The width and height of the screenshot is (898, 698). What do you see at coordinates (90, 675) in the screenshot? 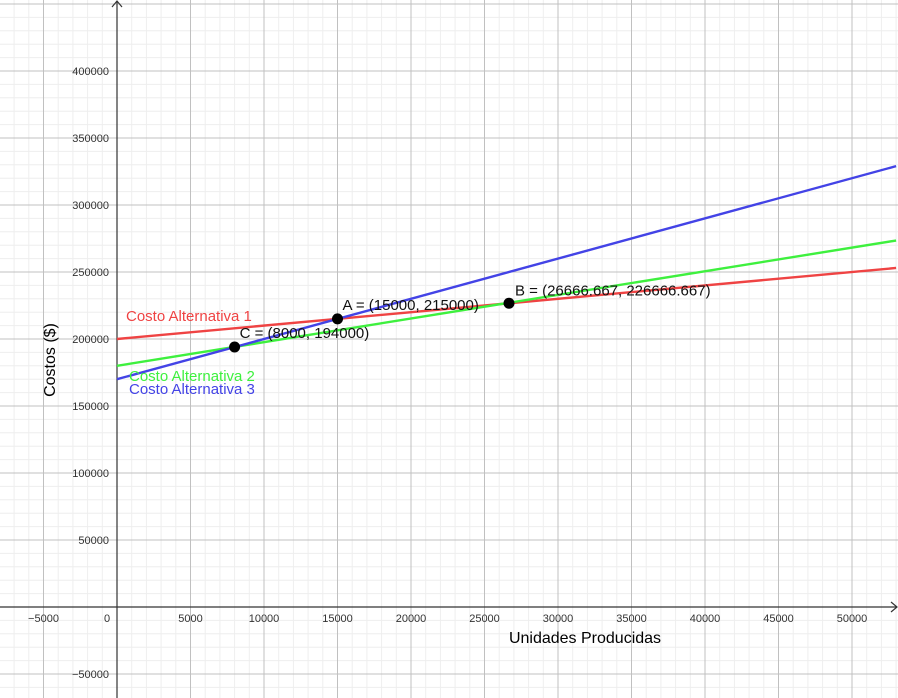
I see `y-tick-label: −50000` at bounding box center [90, 675].